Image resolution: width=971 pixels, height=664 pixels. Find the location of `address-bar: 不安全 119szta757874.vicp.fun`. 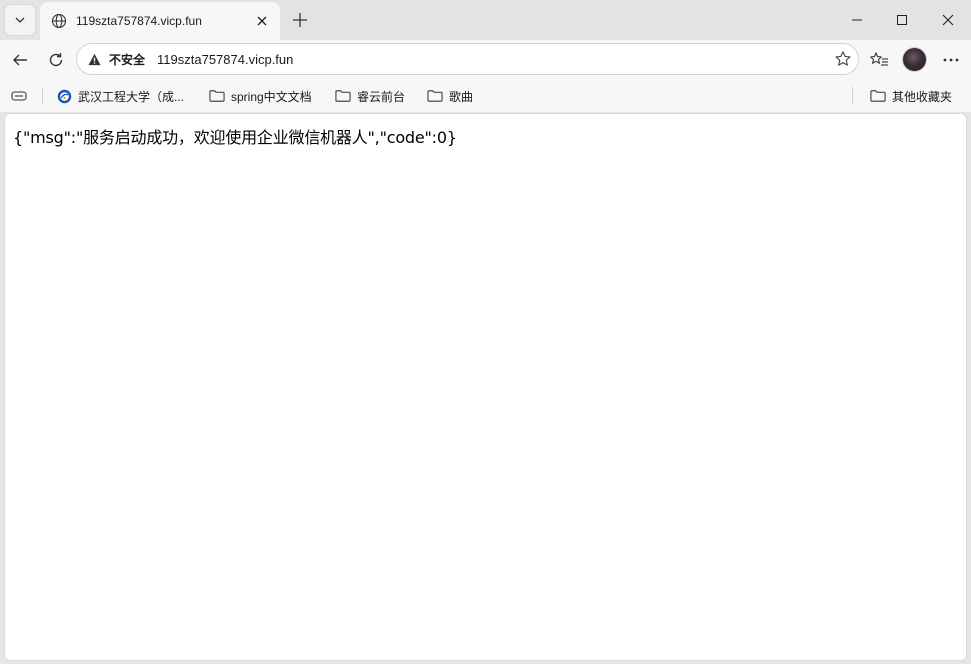

address-bar: 不安全 119szta757874.vicp.fun is located at coordinates (467, 59).